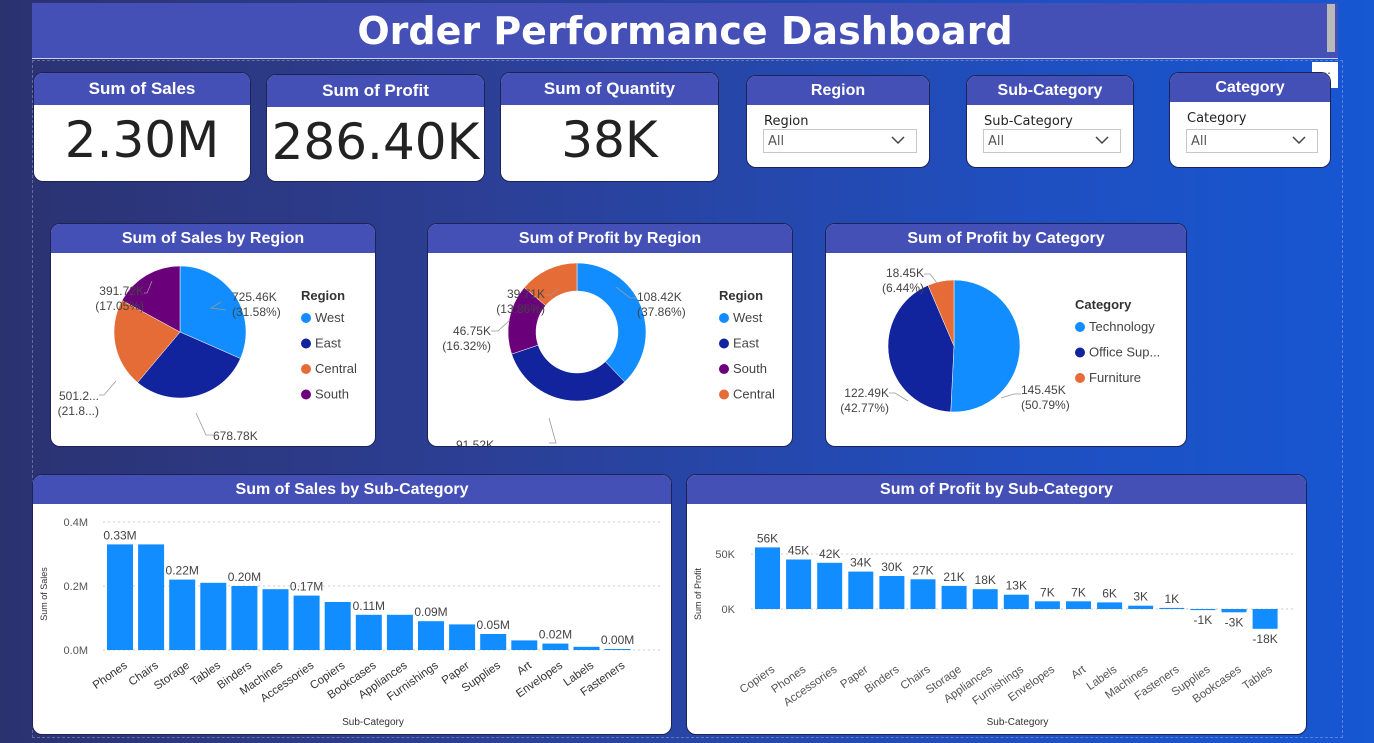 The width and height of the screenshot is (1374, 743). Describe the element at coordinates (369, 606) in the screenshot. I see `bar-data-label: 0.11M` at that location.